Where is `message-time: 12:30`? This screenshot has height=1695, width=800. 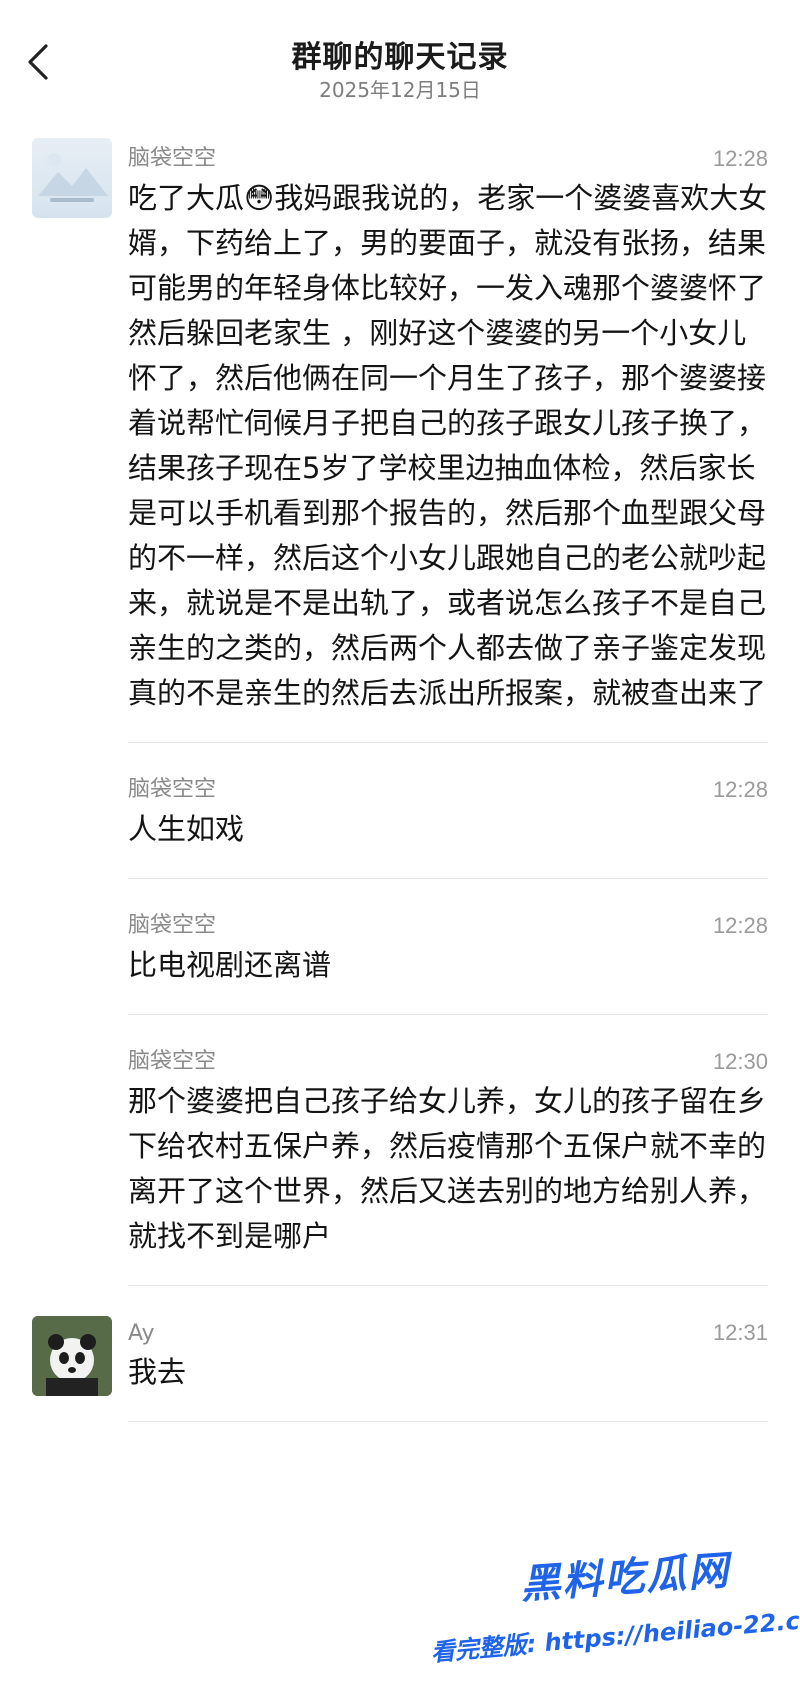
message-time: 12:30 is located at coordinates (740, 1061).